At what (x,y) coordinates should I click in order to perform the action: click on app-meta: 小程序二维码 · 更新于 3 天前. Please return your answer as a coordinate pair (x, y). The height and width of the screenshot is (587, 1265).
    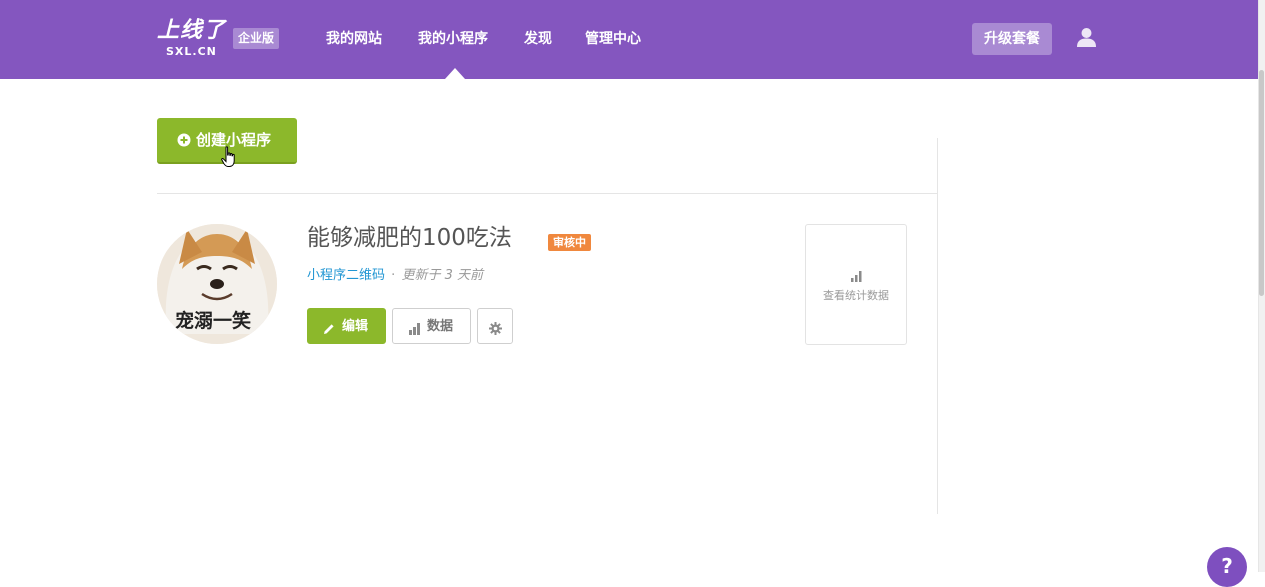
    Looking at the image, I should click on (395, 275).